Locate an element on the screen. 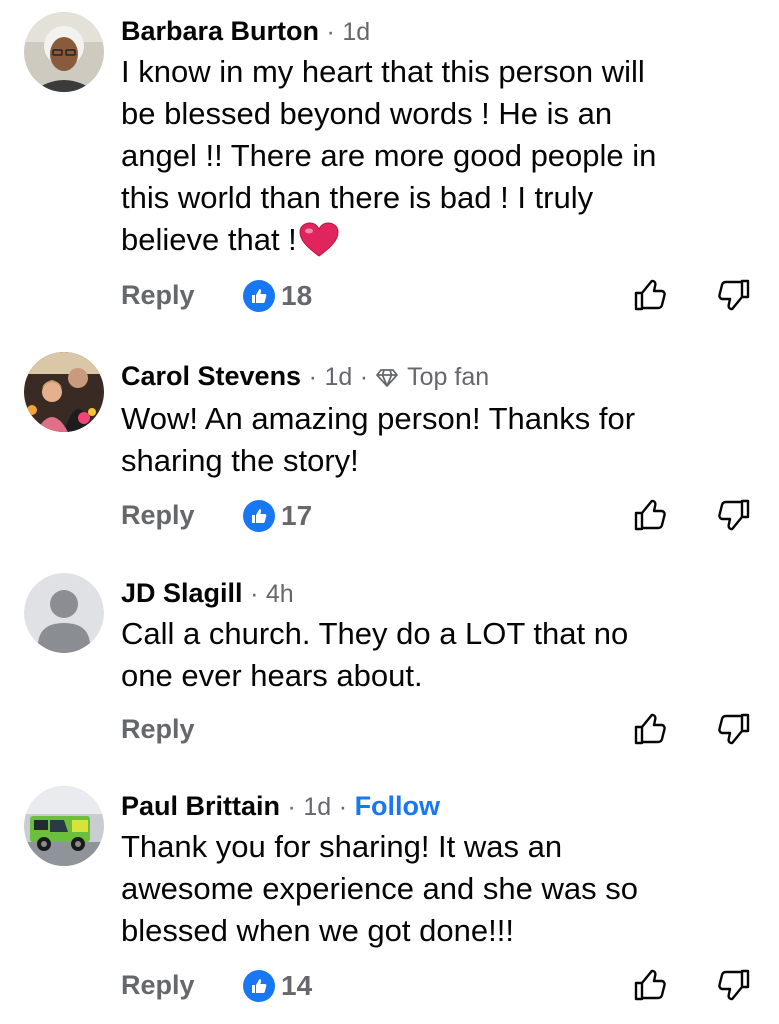  comment-time: 4h is located at coordinates (280, 594).